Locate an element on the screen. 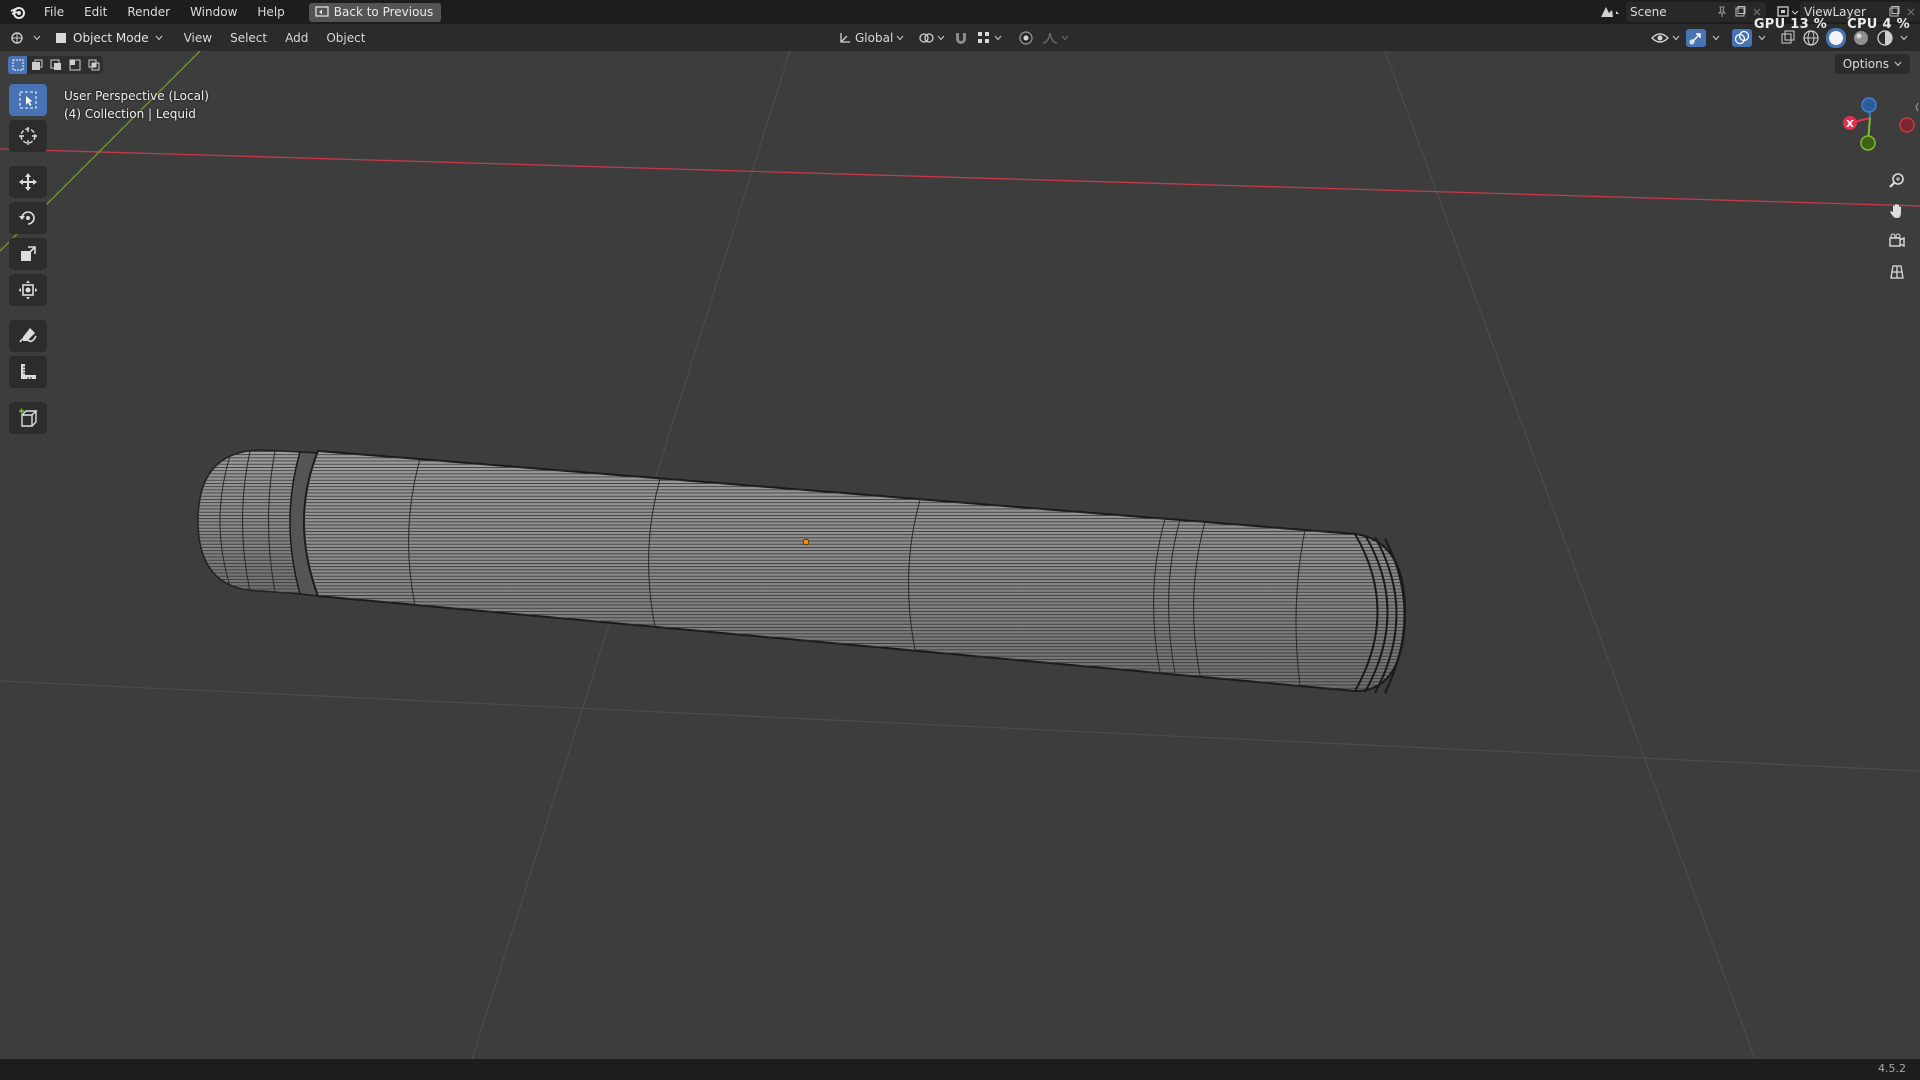  menu-file: File is located at coordinates (54, 12).